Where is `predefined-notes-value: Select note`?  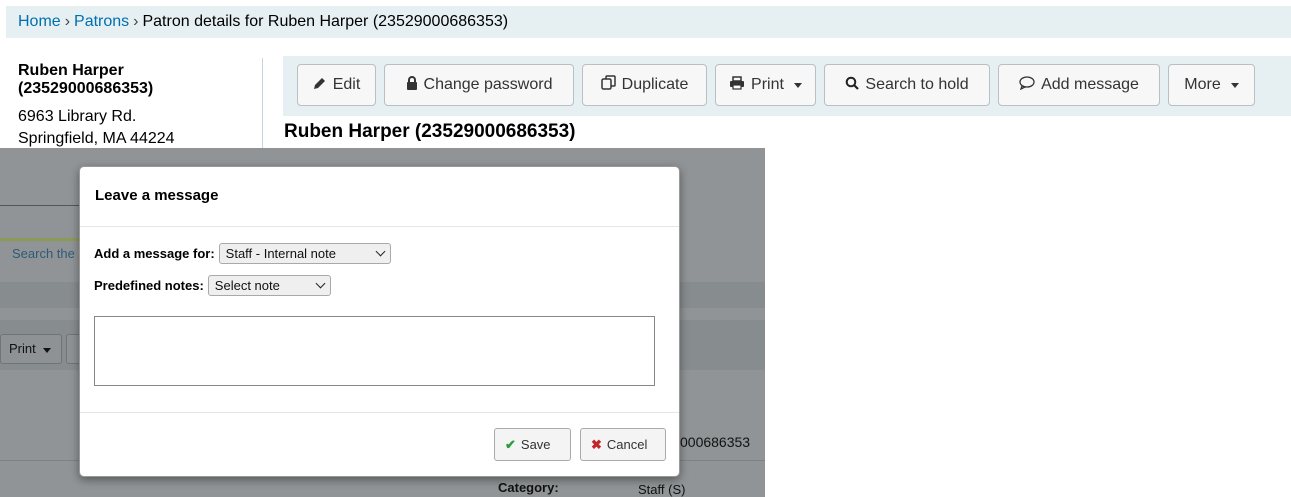 predefined-notes-value: Select note is located at coordinates (247, 285).